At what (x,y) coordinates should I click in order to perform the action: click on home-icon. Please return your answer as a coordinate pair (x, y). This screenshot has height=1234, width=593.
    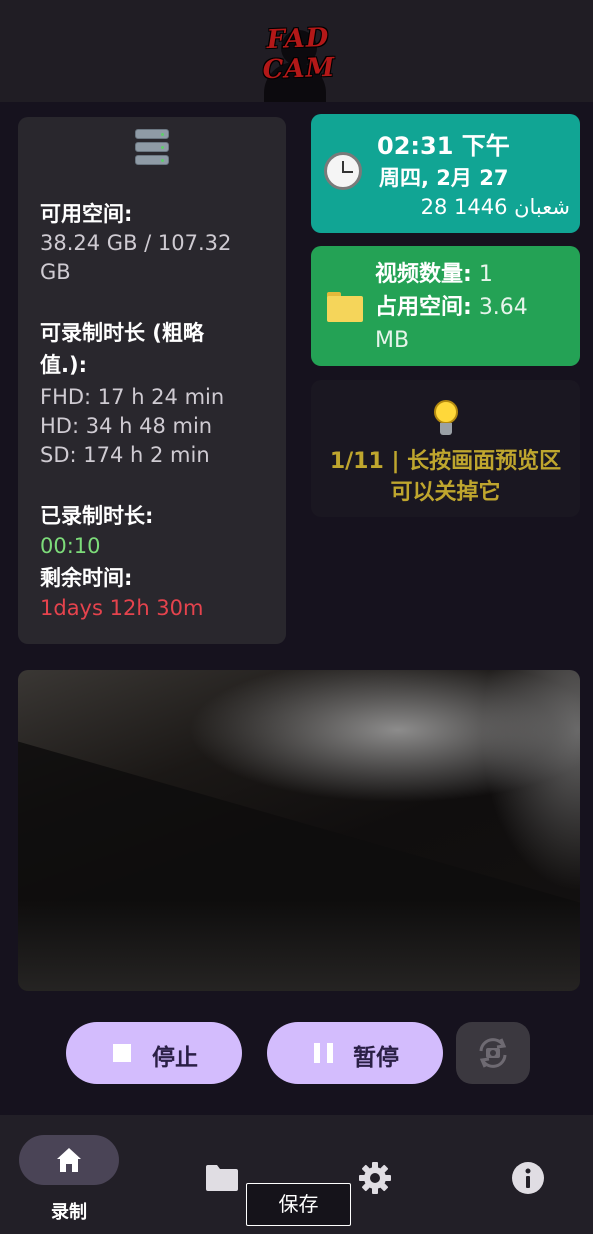
    Looking at the image, I should click on (69, 1160).